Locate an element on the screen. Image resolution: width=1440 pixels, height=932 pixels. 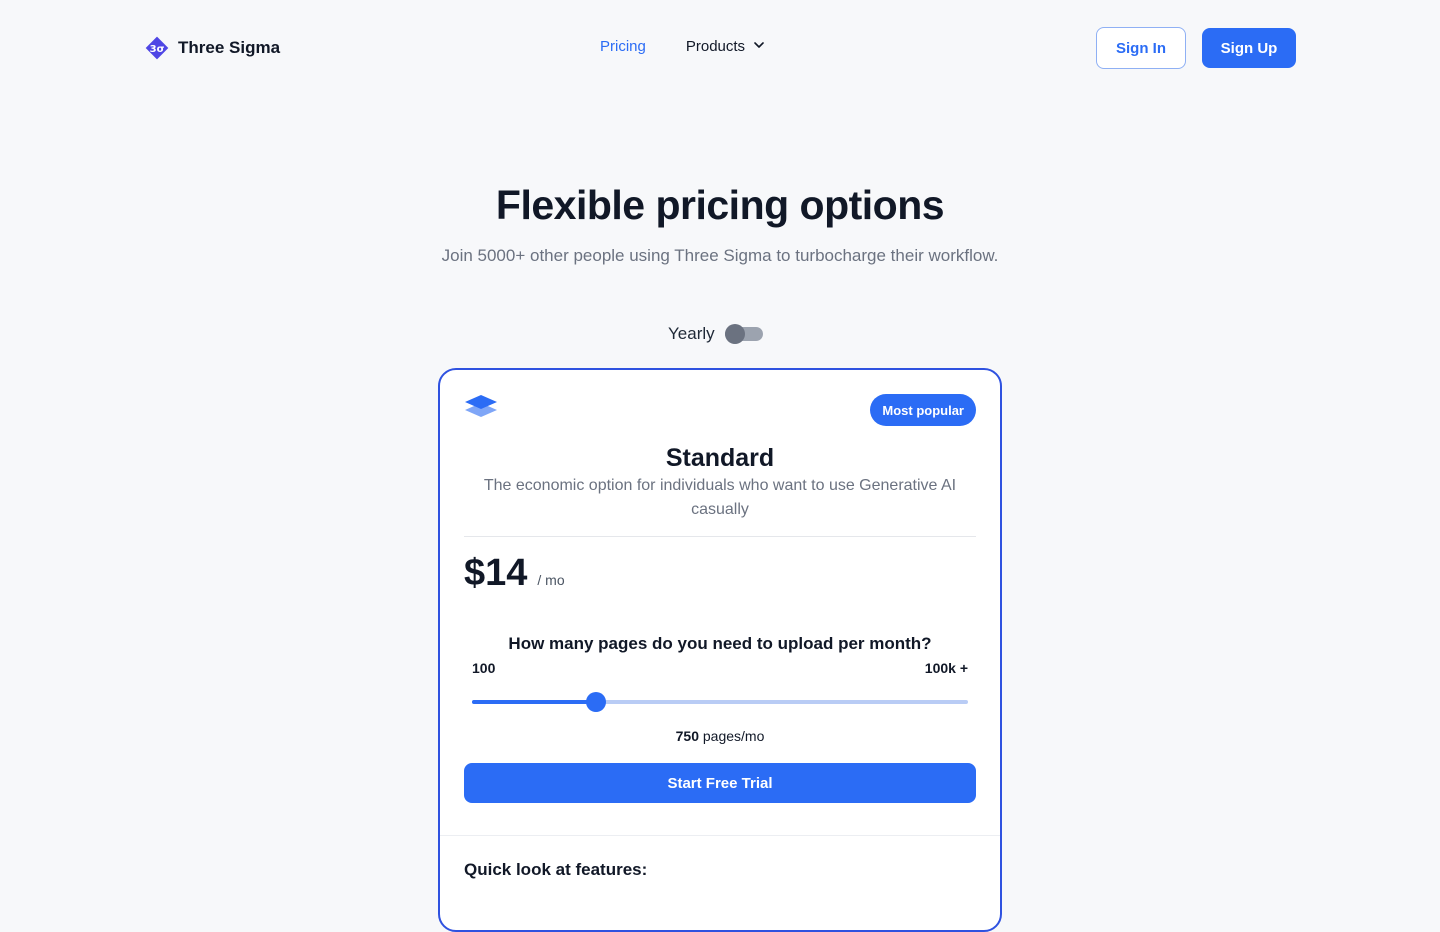
yearly-toggle-switch is located at coordinates (743, 334).